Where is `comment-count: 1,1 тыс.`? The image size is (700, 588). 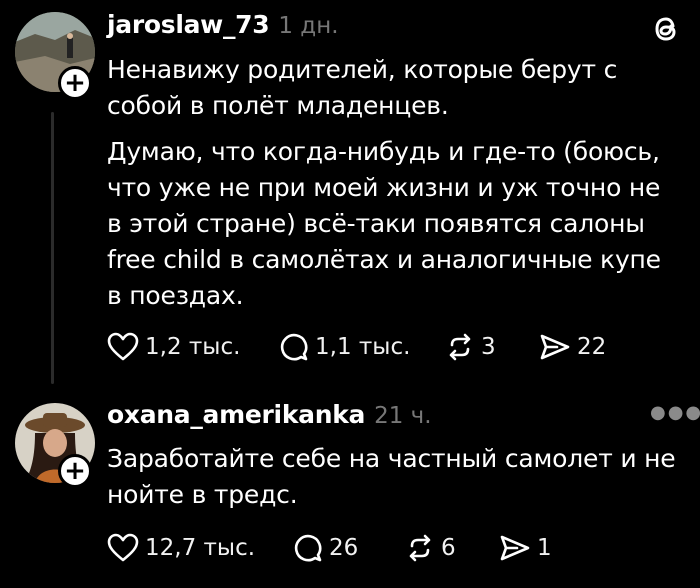 comment-count: 1,1 тыс. is located at coordinates (363, 347).